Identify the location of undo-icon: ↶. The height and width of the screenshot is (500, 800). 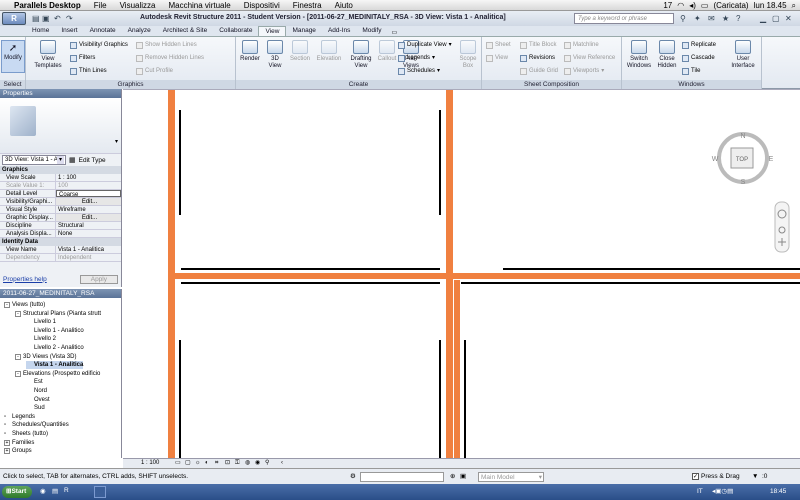
(57, 18).